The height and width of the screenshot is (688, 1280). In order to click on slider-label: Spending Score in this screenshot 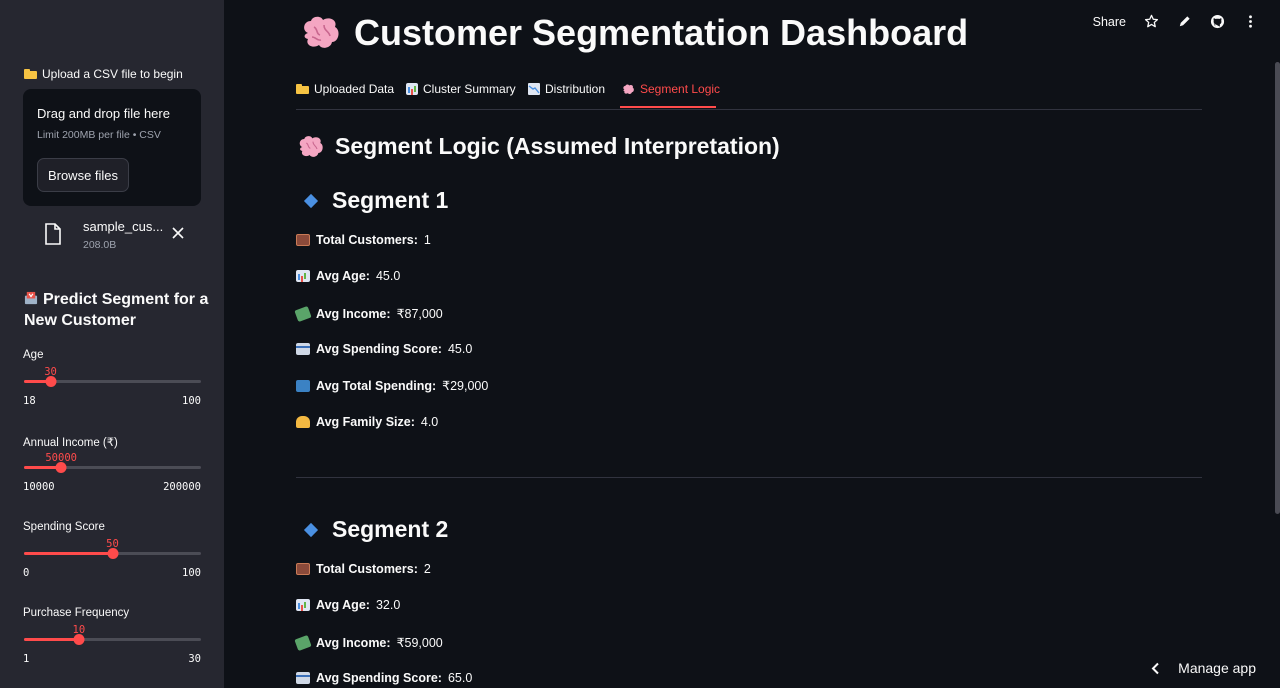, I will do `click(64, 527)`.